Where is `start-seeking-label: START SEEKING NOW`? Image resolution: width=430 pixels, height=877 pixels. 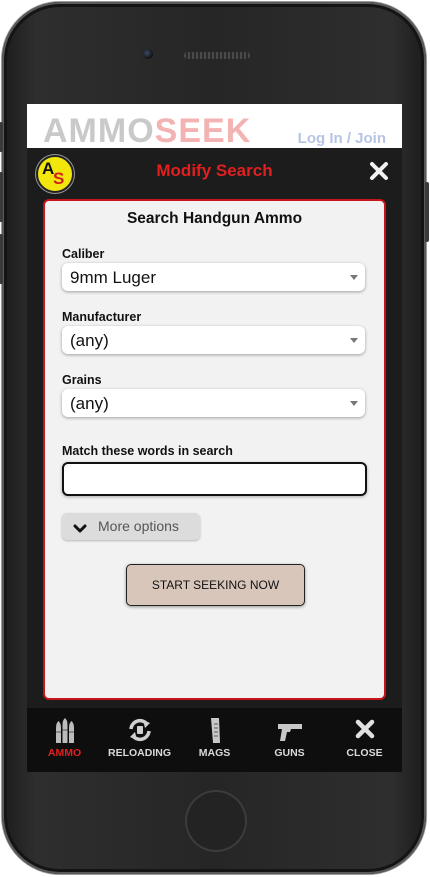
start-seeking-label: START SEEKING NOW is located at coordinates (215, 585).